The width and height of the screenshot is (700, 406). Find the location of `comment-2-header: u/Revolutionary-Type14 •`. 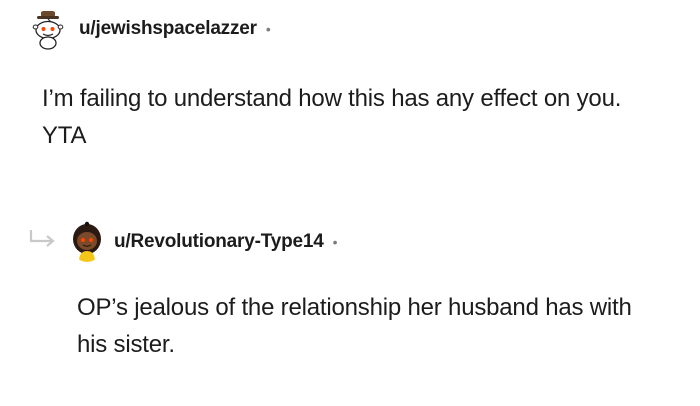

comment-2-header: u/Revolutionary-Type14 • is located at coordinates (225, 242).